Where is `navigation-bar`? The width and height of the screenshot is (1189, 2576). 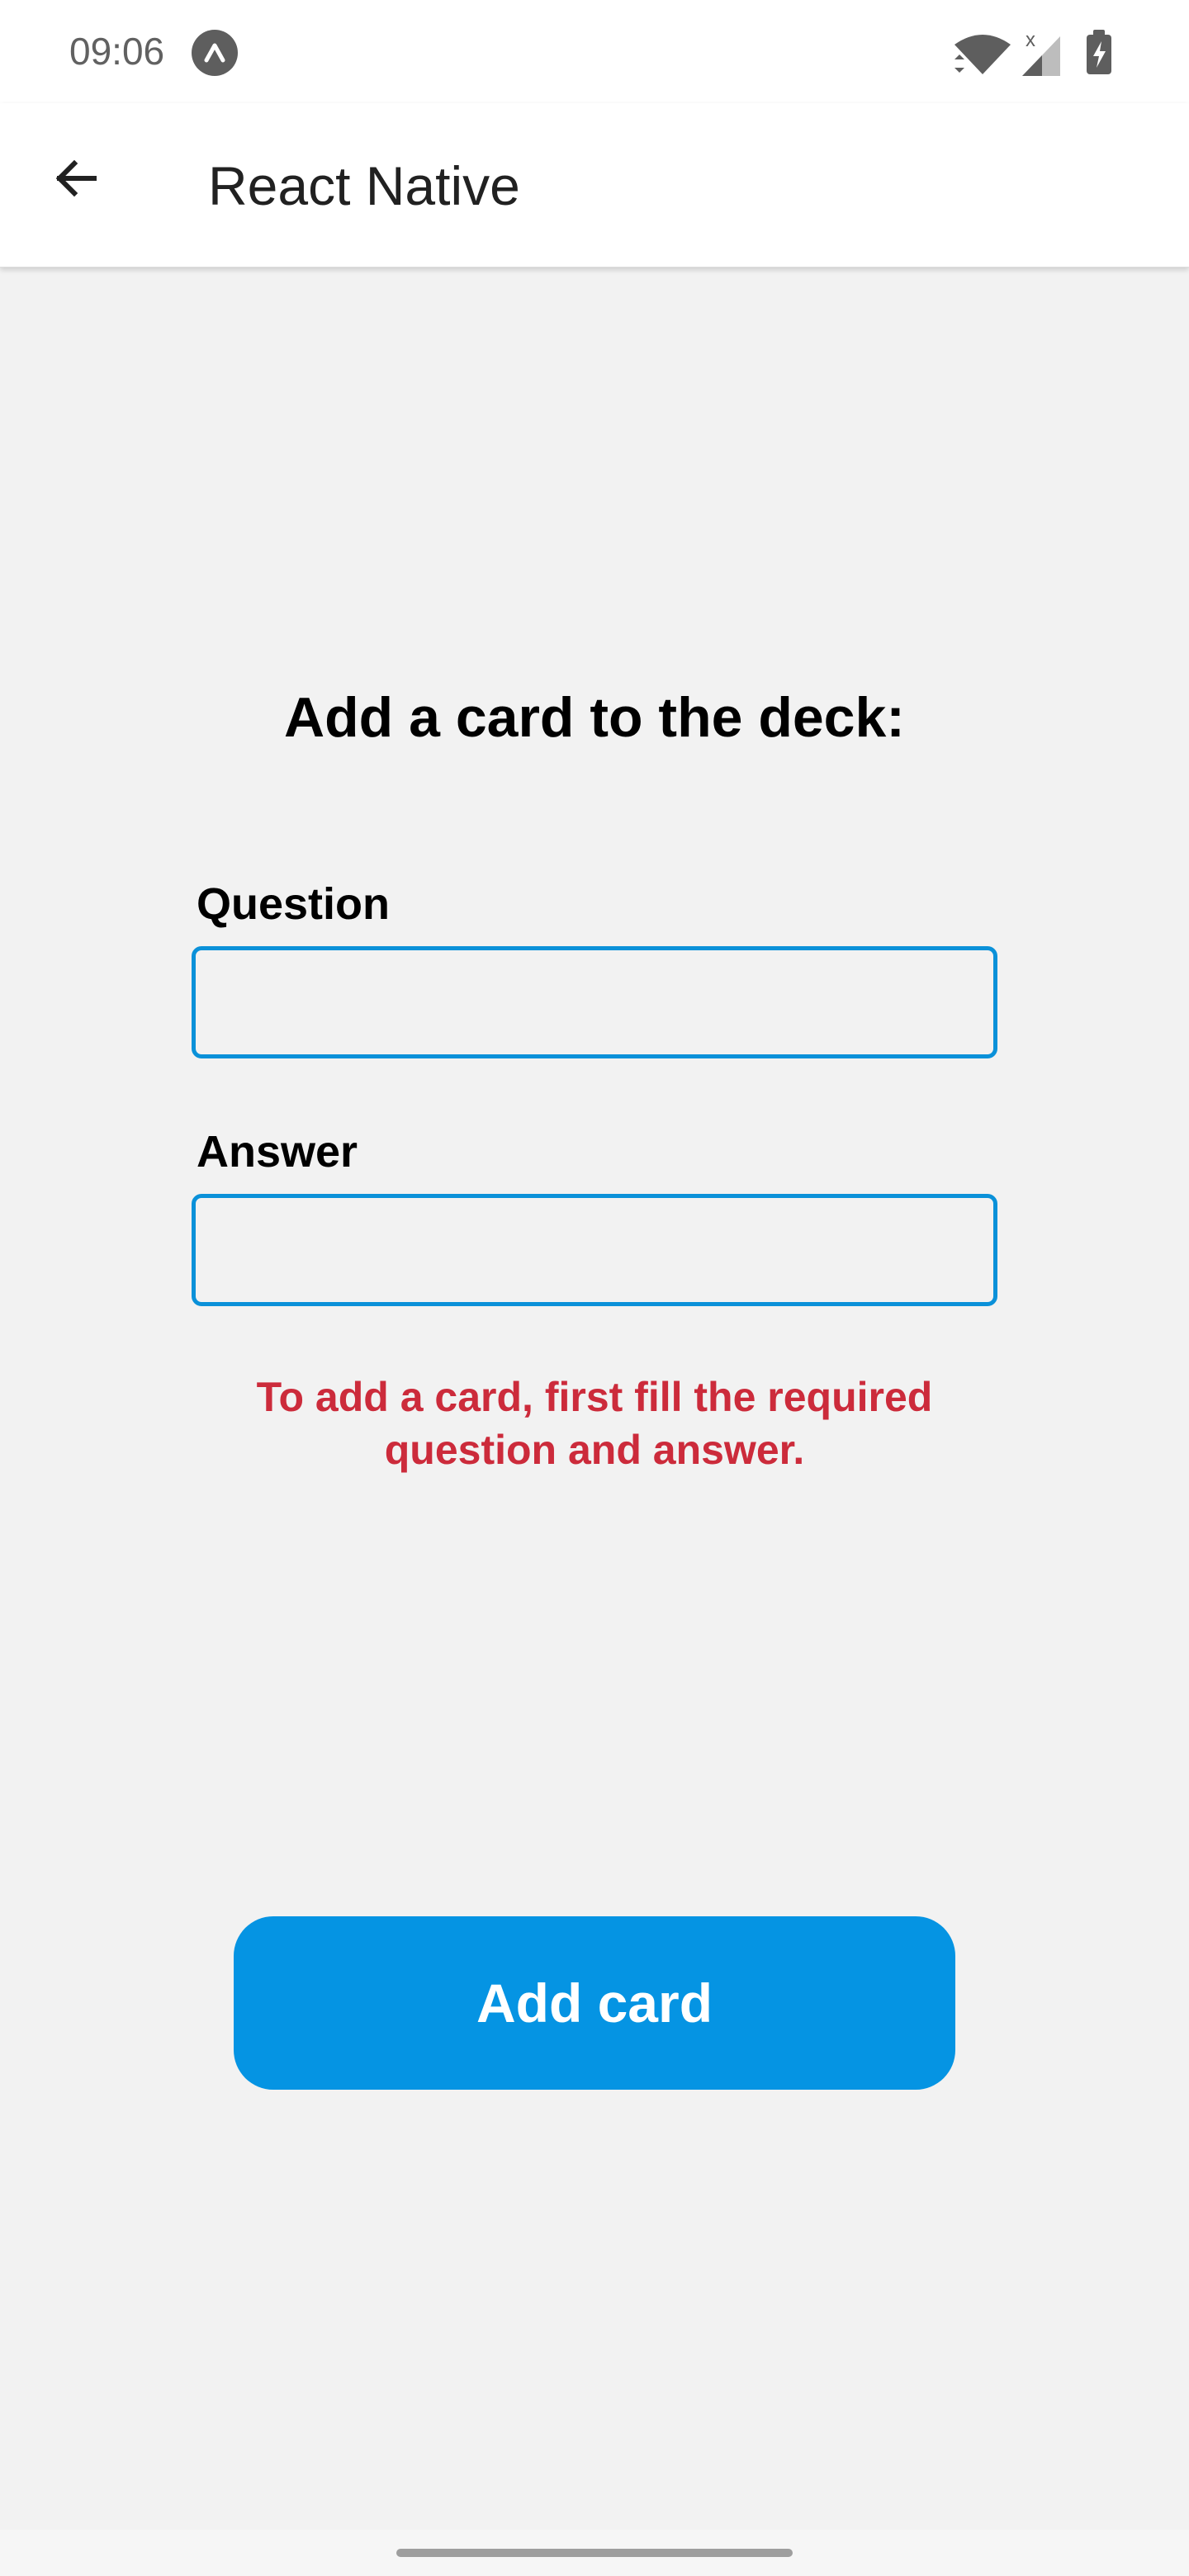 navigation-bar is located at coordinates (594, 2553).